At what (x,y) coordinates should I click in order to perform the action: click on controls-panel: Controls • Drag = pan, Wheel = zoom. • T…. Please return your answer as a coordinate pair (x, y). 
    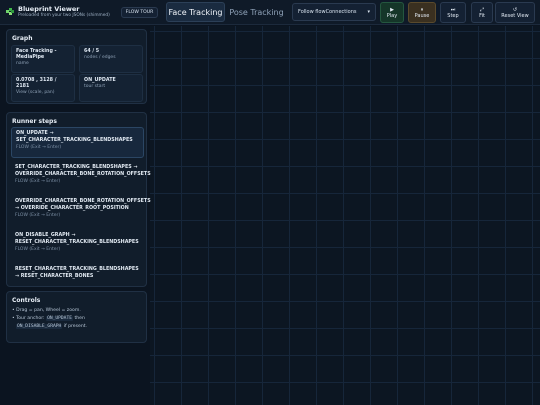
    Looking at the image, I should click on (76, 317).